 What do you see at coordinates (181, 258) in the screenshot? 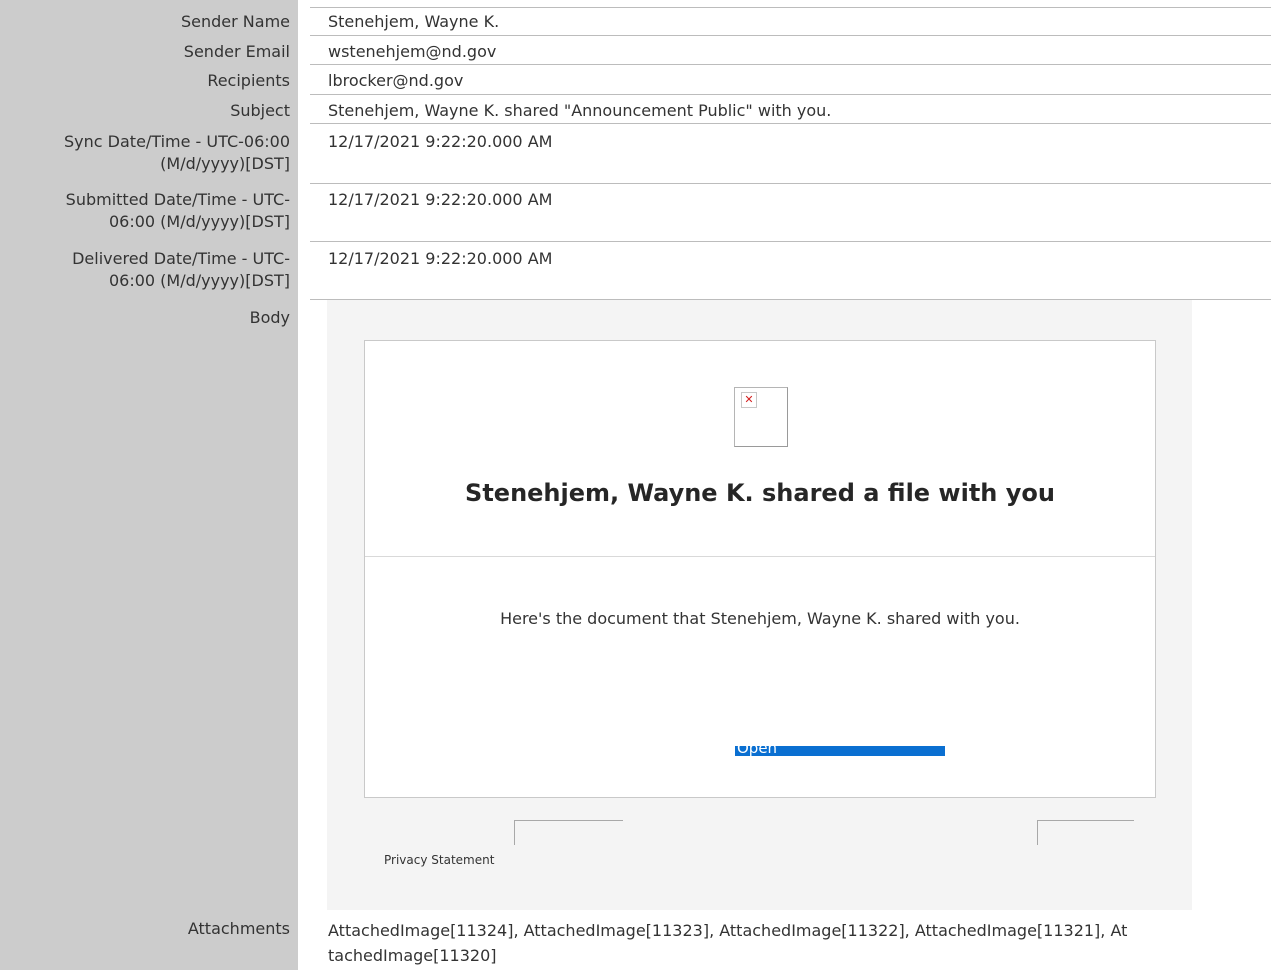
I see `delivered-datetime-label-line1: Delivered Date/Time - UTC-` at bounding box center [181, 258].